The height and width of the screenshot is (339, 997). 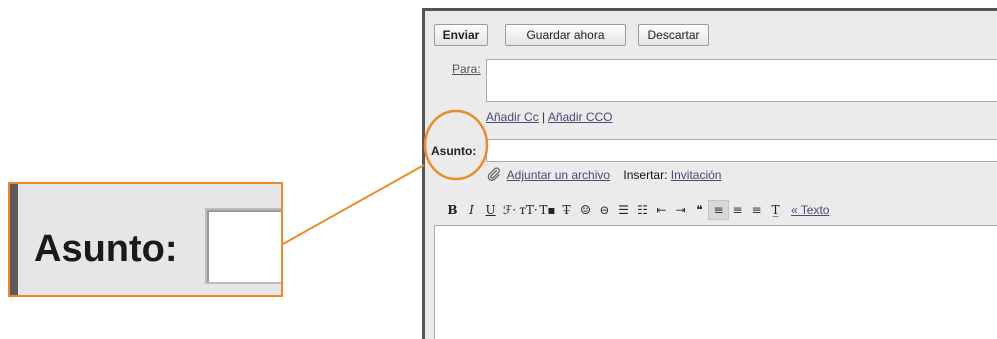 What do you see at coordinates (775, 210) in the screenshot?
I see `remove-format-icon: T̲` at bounding box center [775, 210].